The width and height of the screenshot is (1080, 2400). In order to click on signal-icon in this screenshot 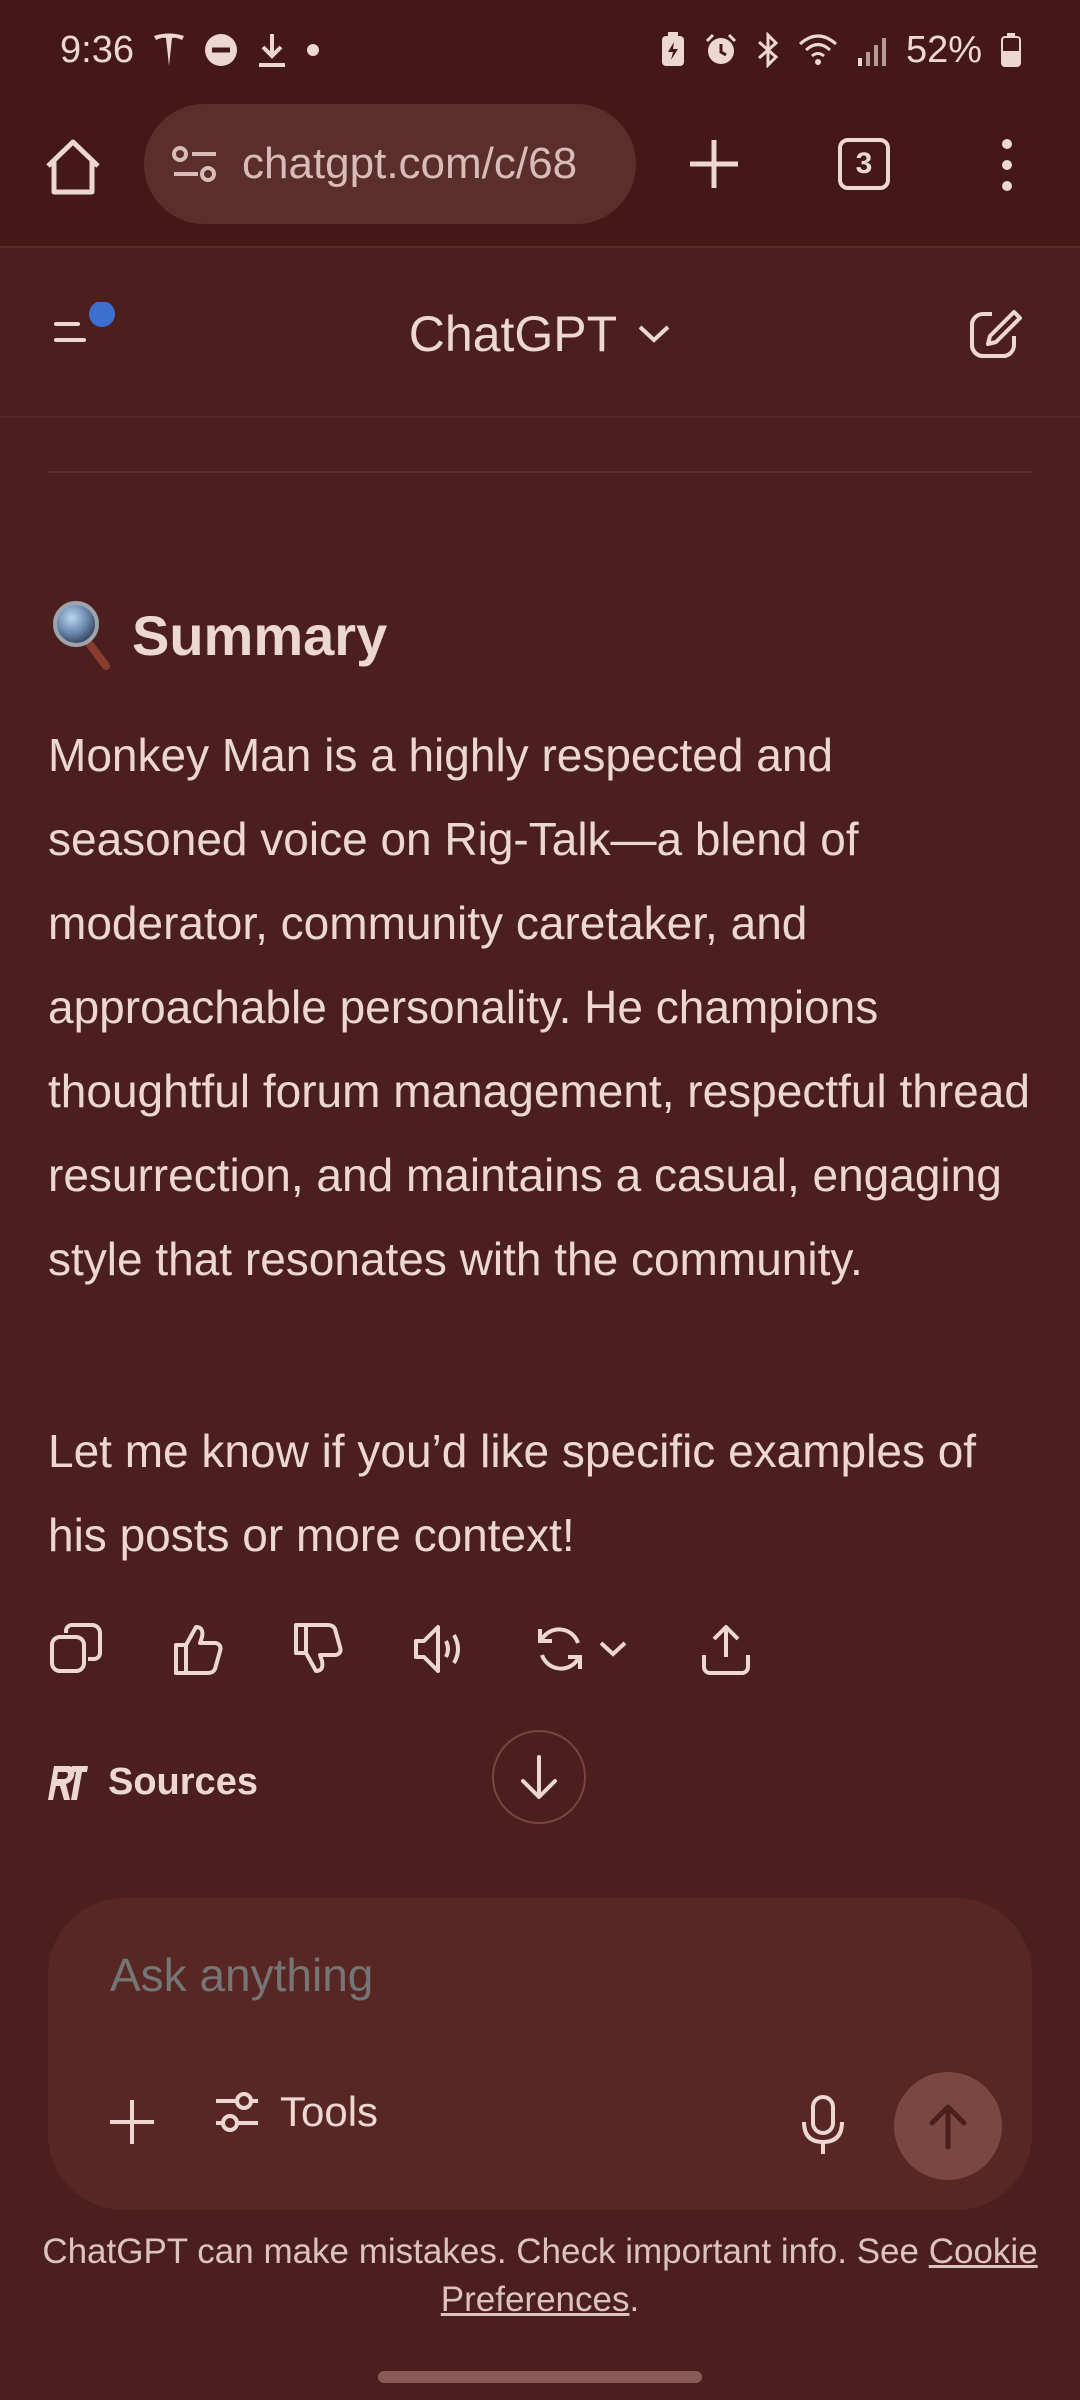, I will do `click(871, 52)`.